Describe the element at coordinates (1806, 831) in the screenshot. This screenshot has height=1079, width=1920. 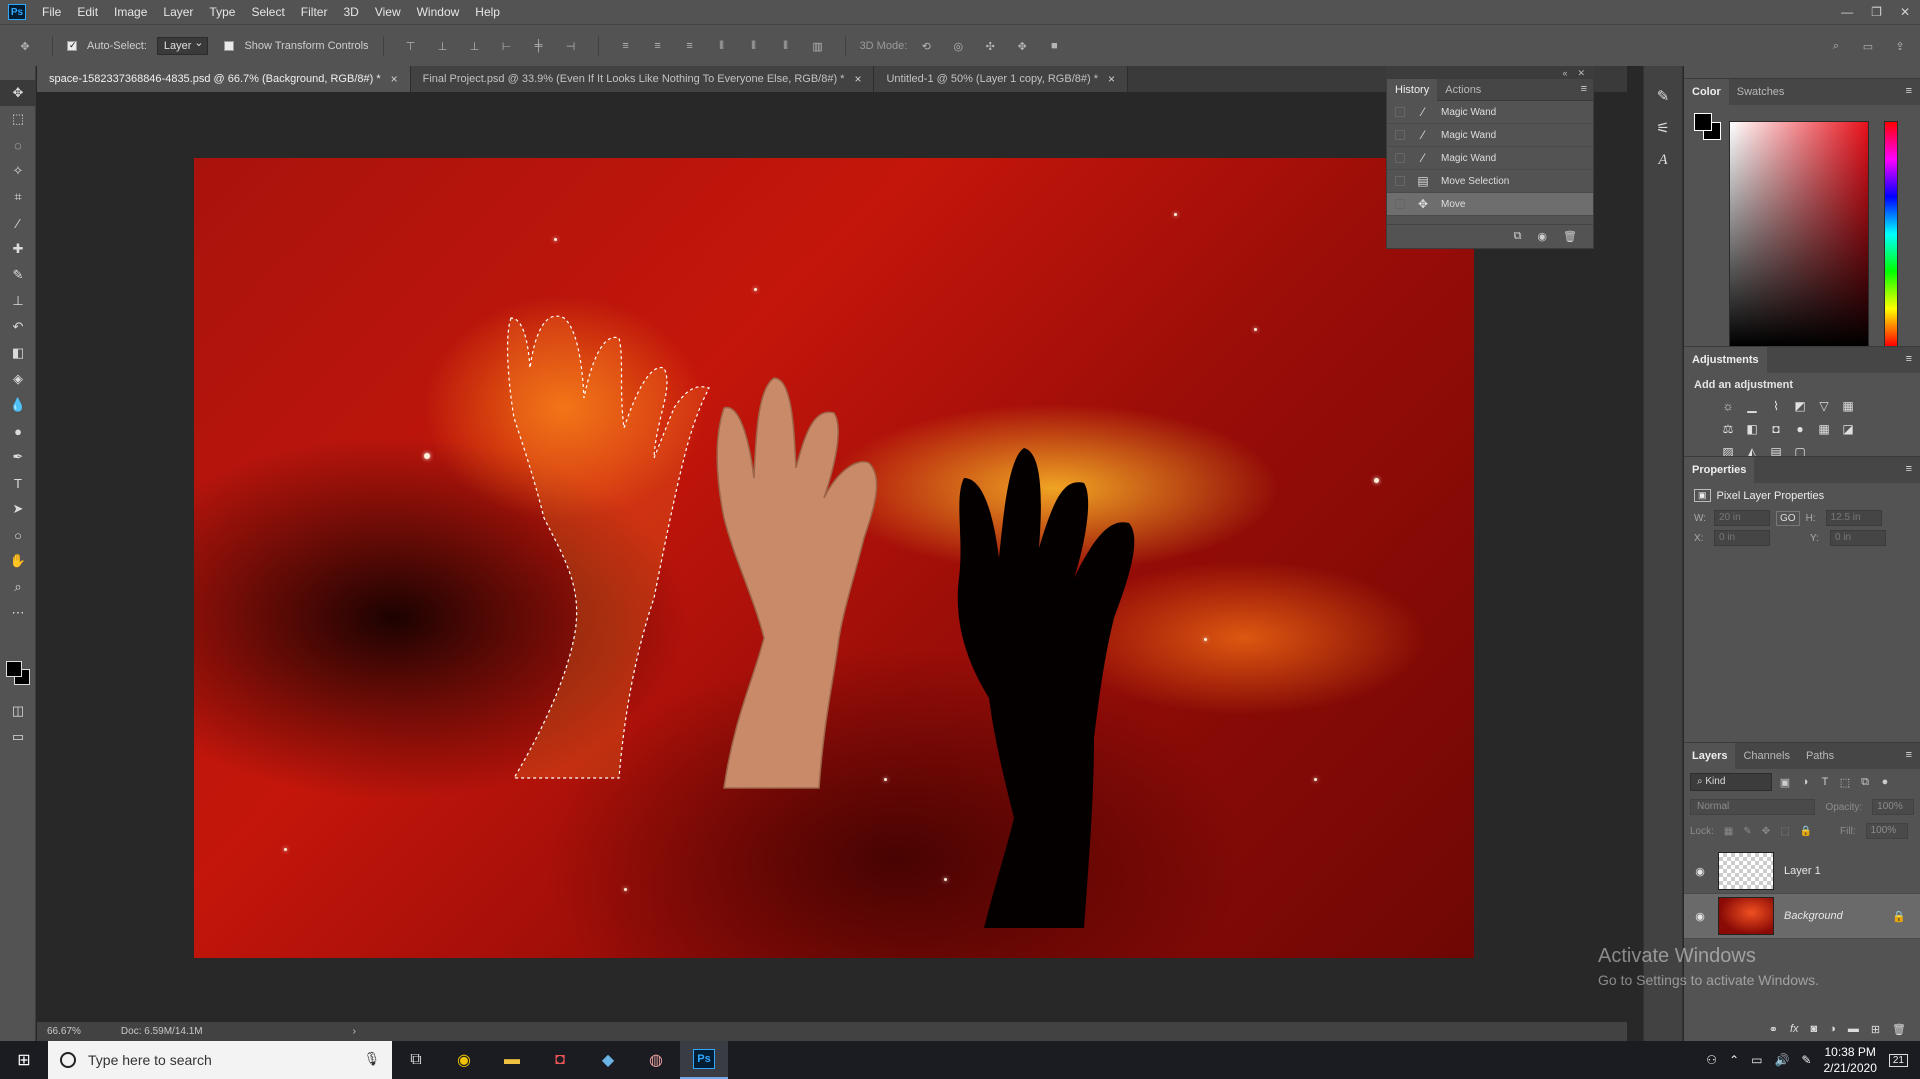
I see `lock-all-icon: 🔒` at that location.